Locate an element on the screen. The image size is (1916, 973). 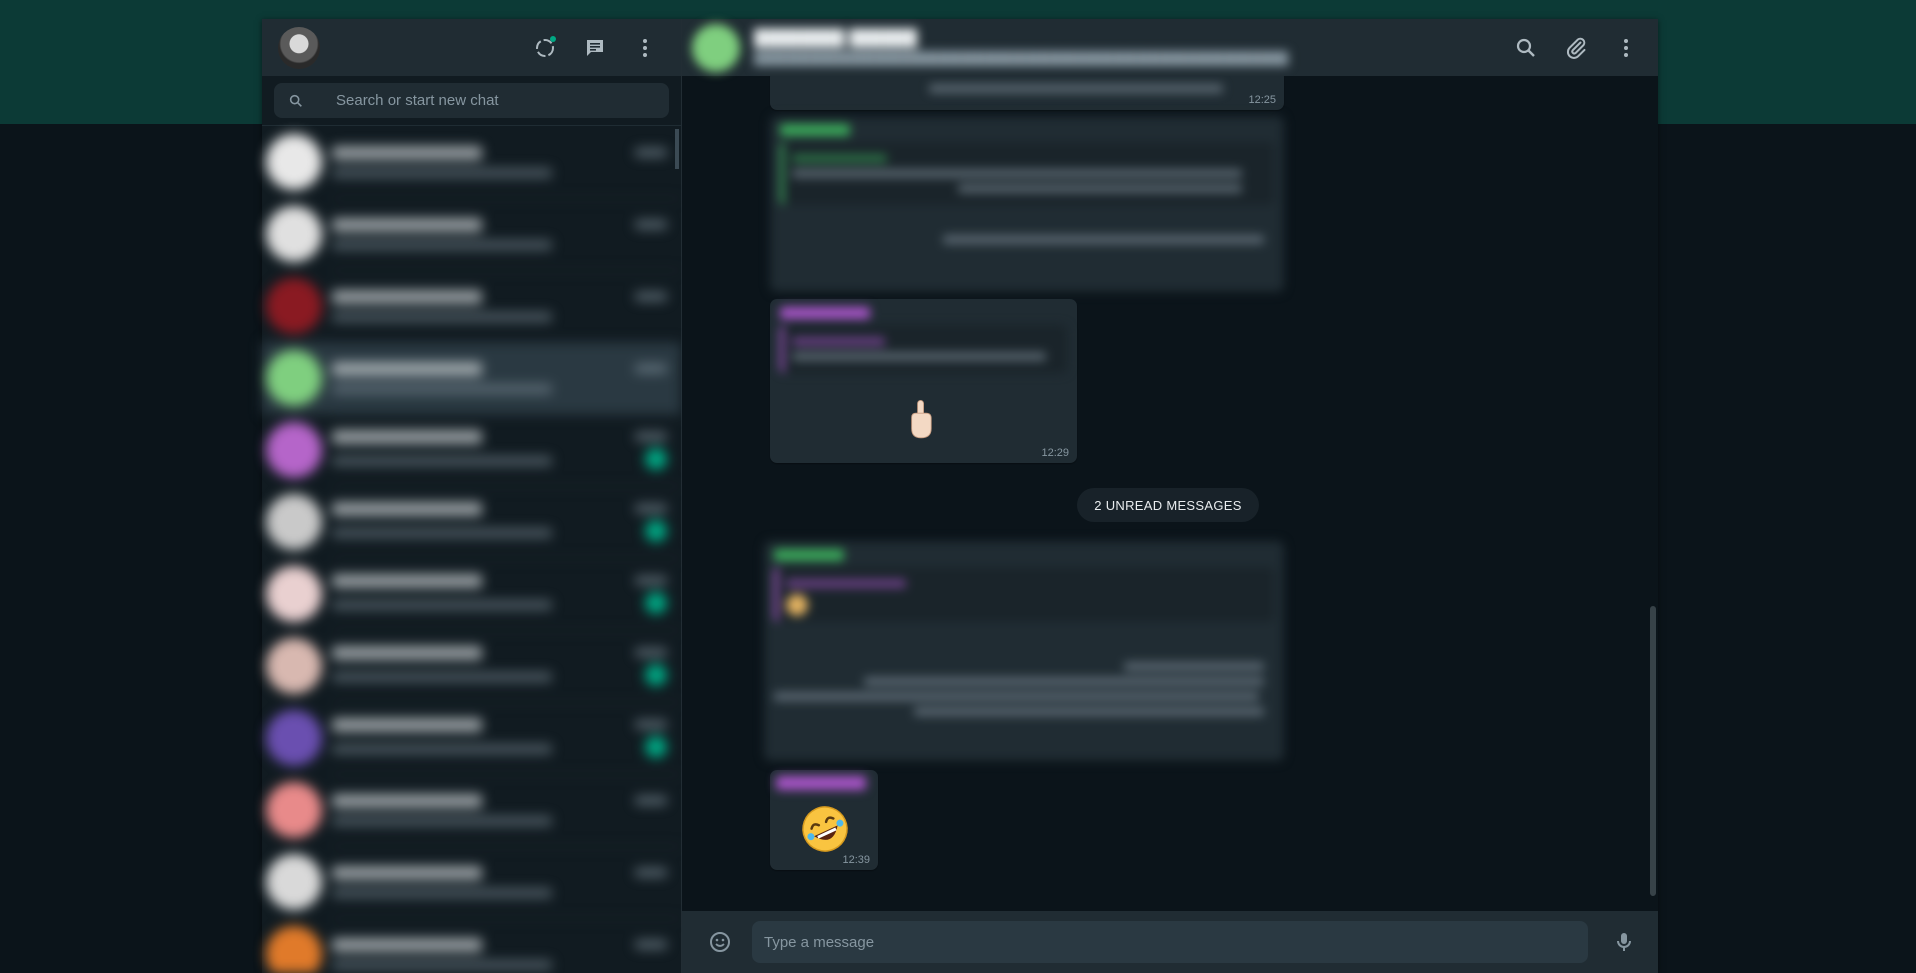
unread-divider: 2 UNREAD MESSAGES is located at coordinates (1168, 505).